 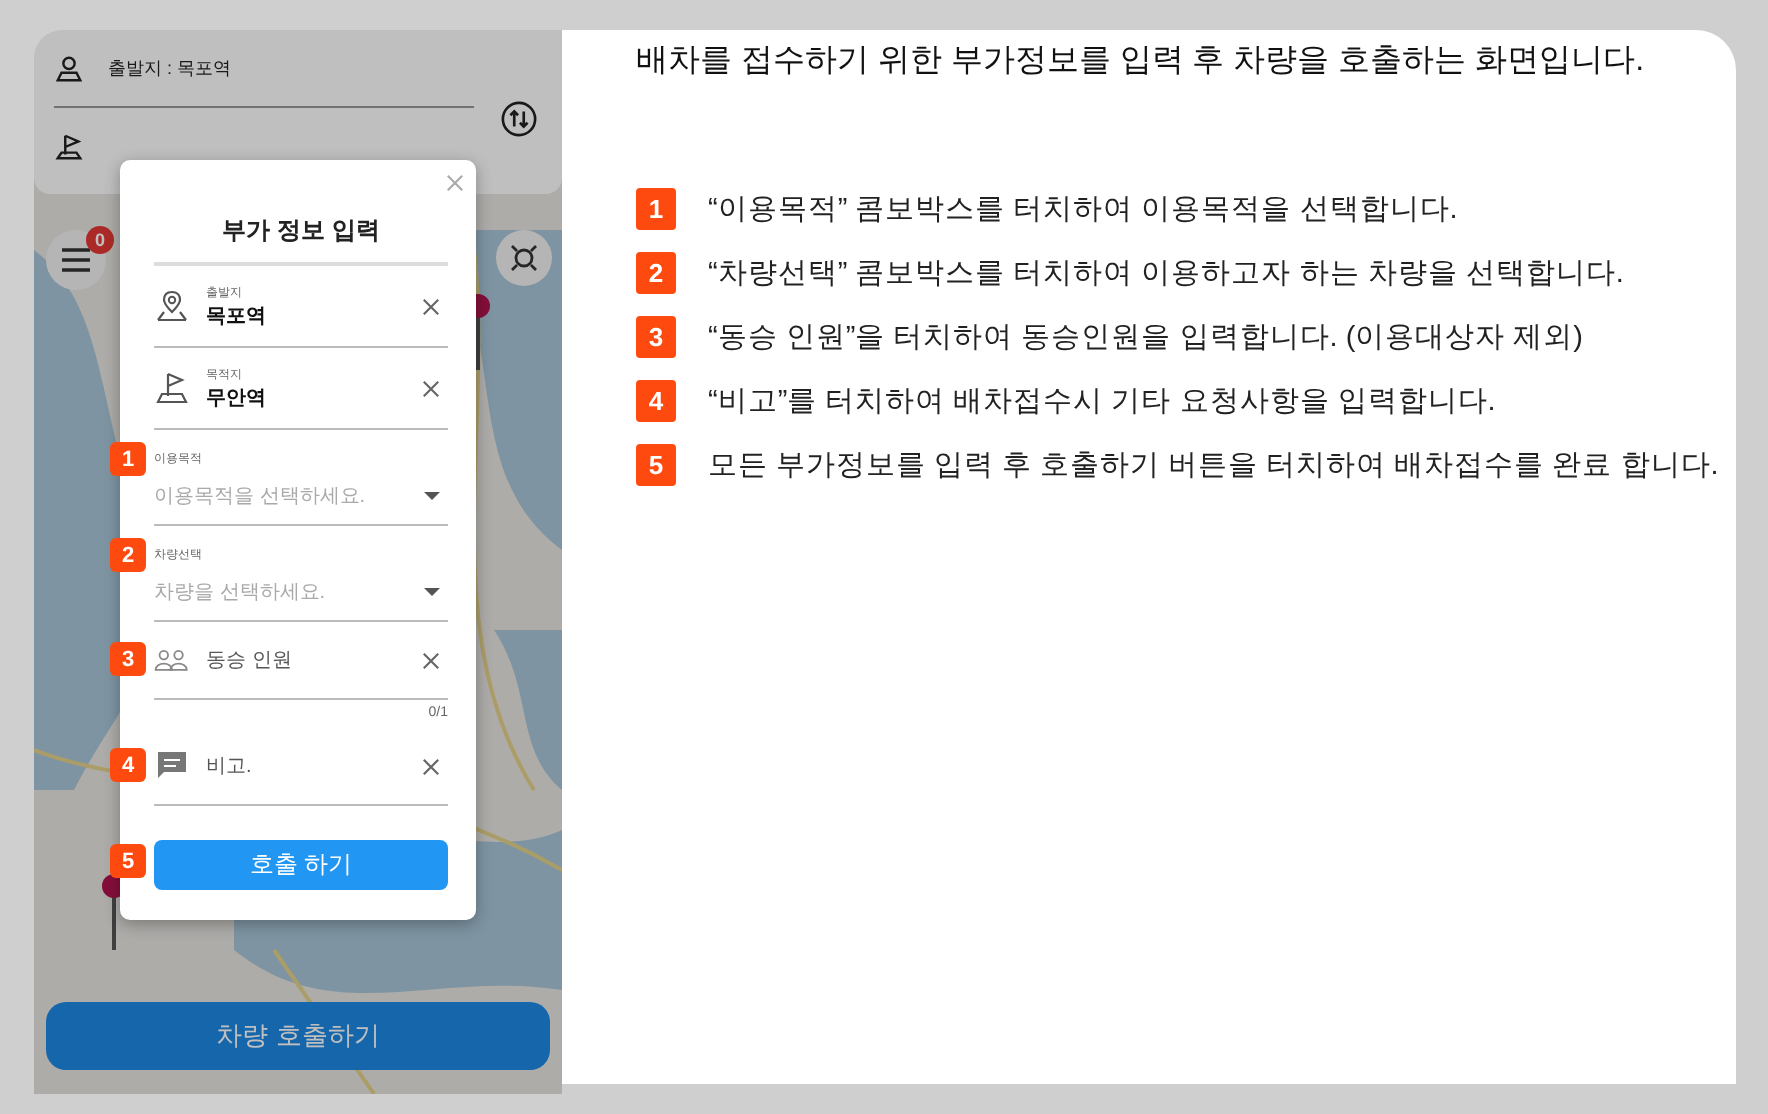 I want to click on step-text: “동승 인원”을 터치하여 동승인원을 입력합니다. (이용대상자 제외), so click(x=1146, y=337).